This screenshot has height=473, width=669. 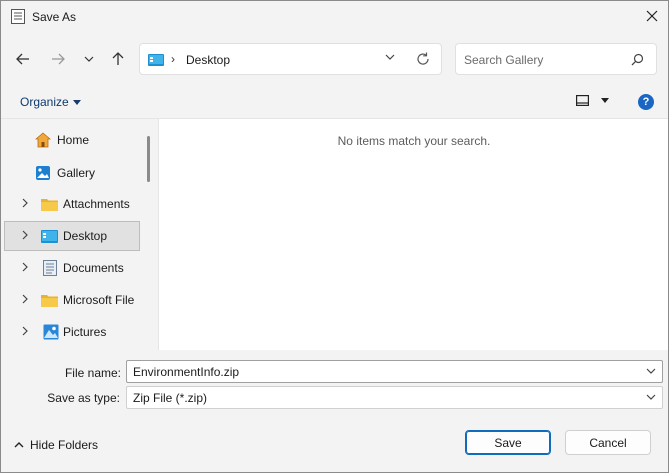 I want to click on arrow-left-icon, so click(x=22, y=59).